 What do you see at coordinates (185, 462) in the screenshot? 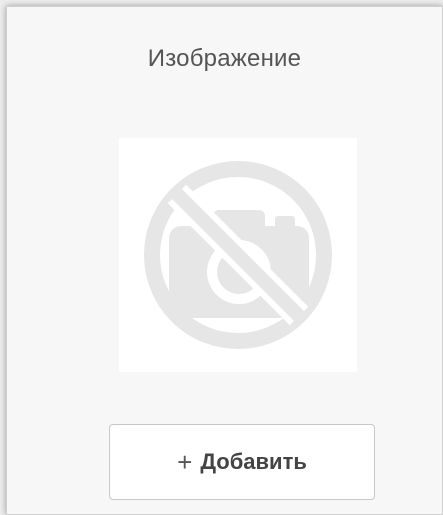
I see `plus-icon: +` at bounding box center [185, 462].